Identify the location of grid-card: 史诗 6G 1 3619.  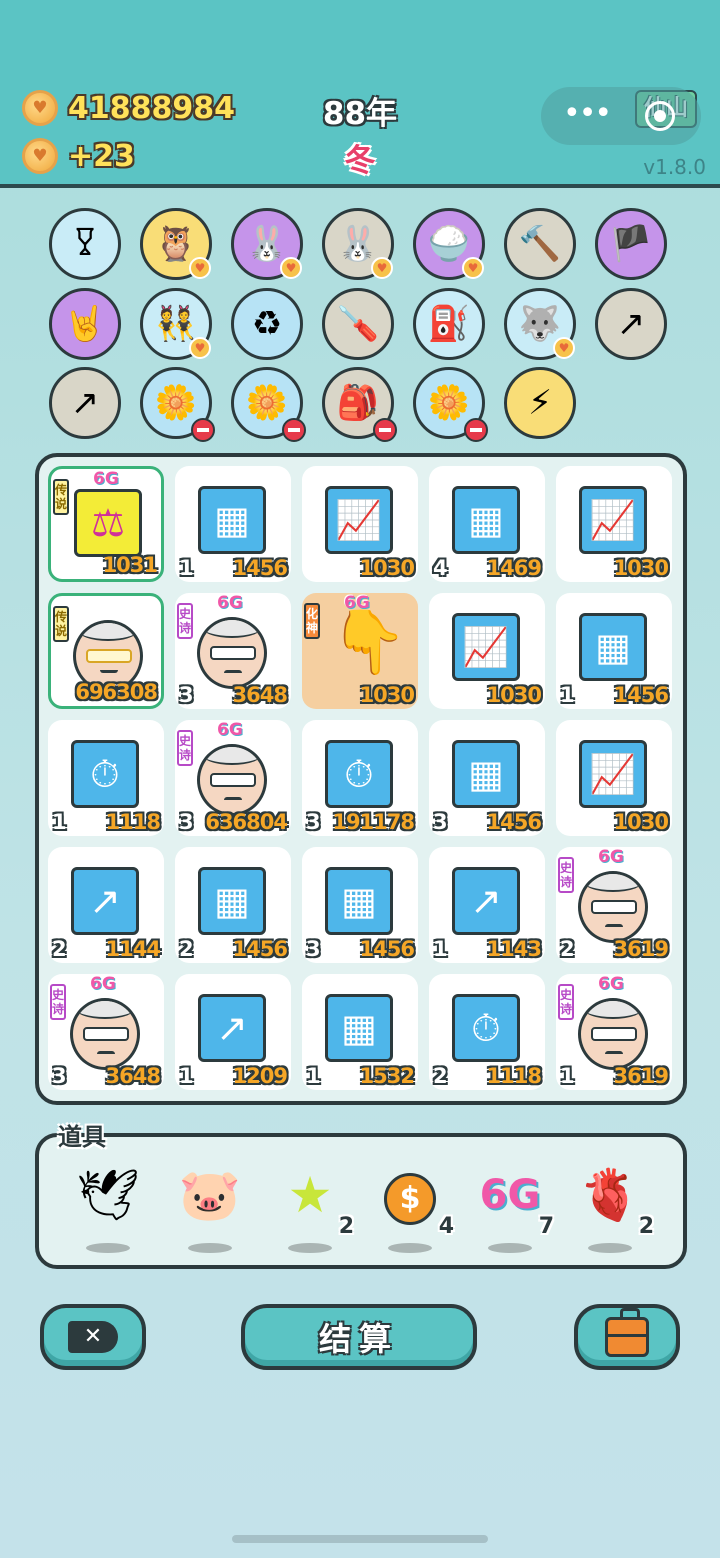
(614, 1032).